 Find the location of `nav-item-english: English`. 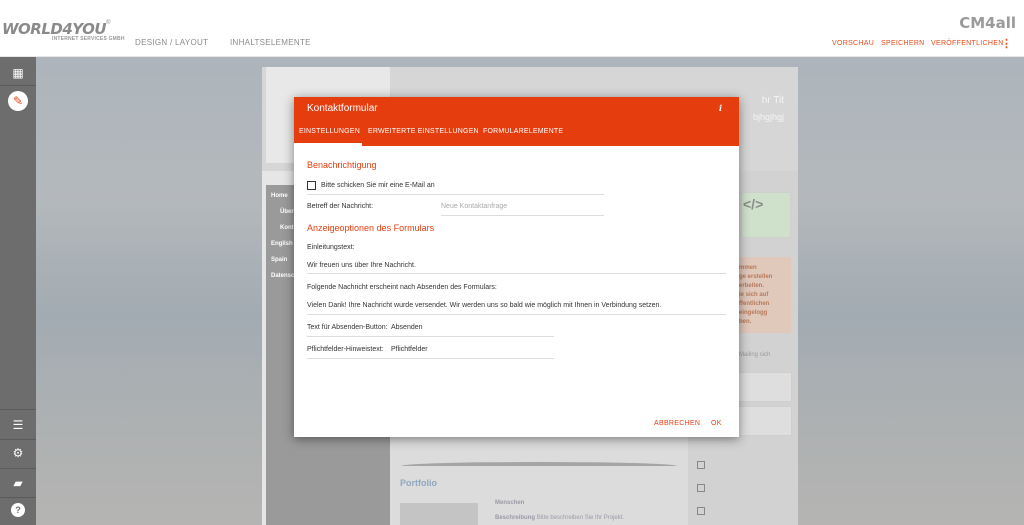

nav-item-english: English is located at coordinates (282, 244).